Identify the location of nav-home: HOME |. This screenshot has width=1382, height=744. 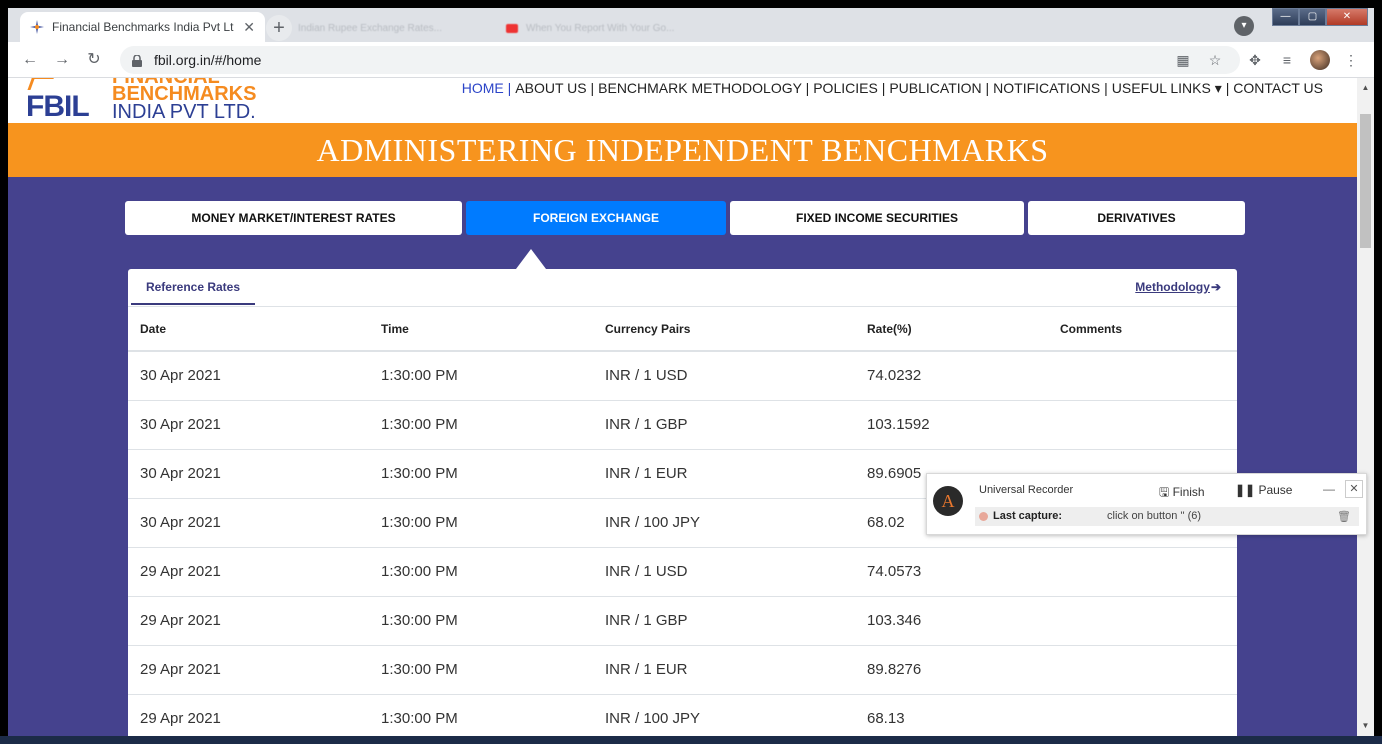
(487, 88).